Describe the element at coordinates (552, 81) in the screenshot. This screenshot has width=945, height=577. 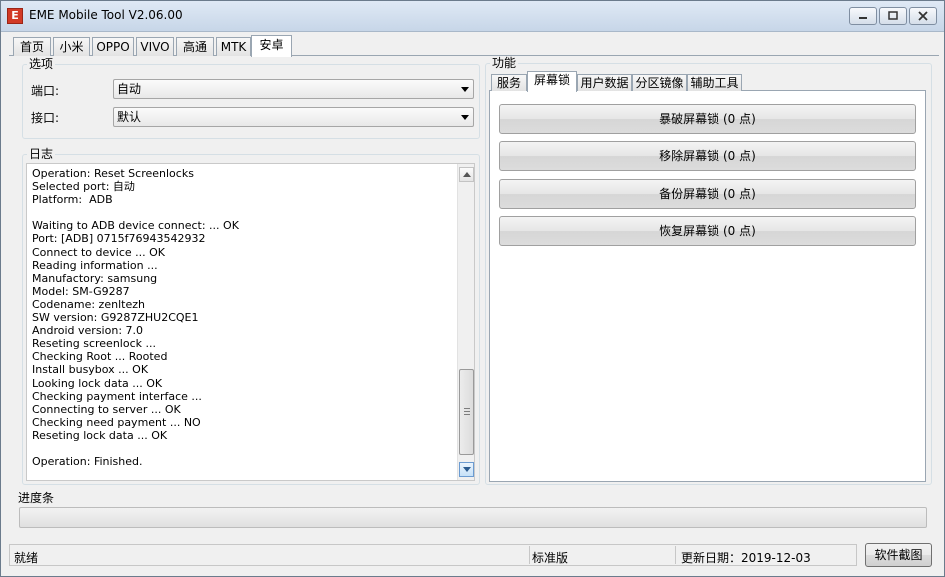
I see `tab-screenlock: 屏幕锁` at that location.